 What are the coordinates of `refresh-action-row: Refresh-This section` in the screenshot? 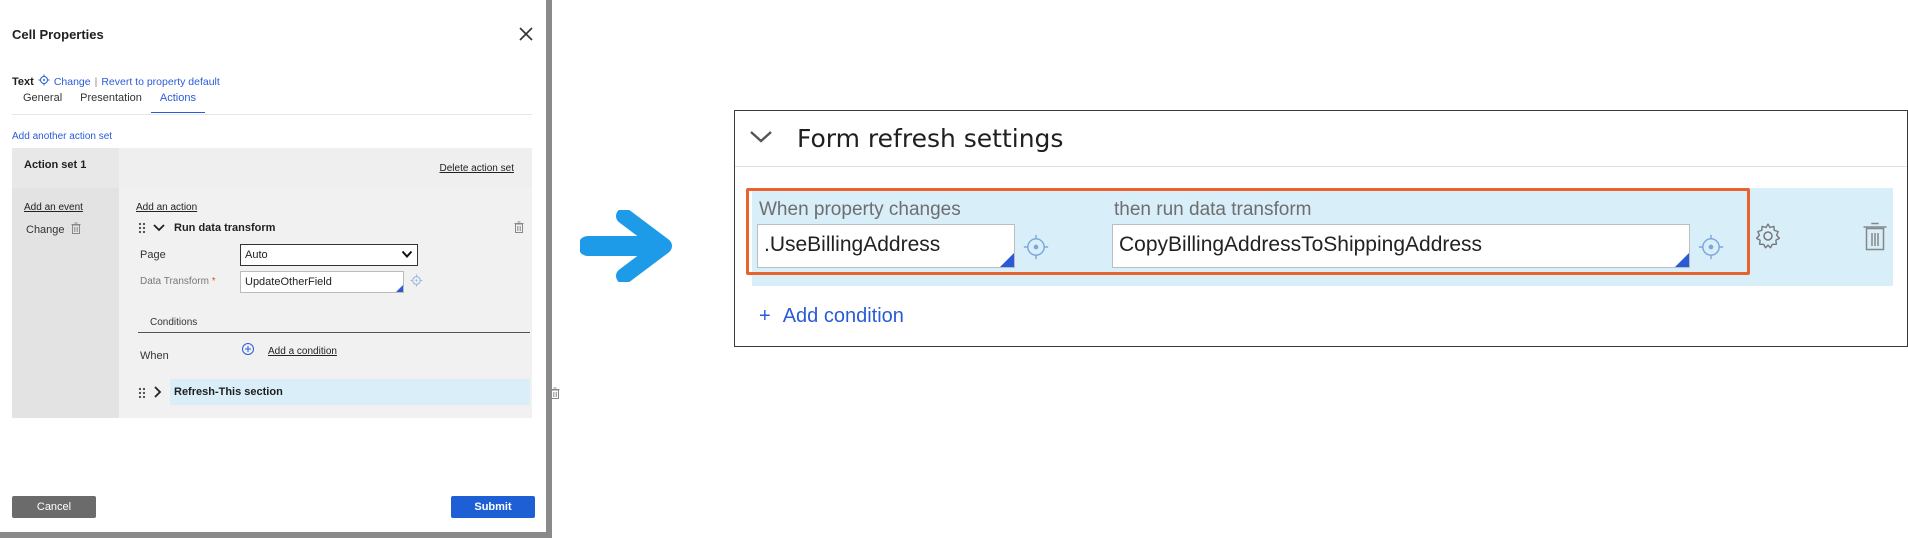 It's located at (349, 392).